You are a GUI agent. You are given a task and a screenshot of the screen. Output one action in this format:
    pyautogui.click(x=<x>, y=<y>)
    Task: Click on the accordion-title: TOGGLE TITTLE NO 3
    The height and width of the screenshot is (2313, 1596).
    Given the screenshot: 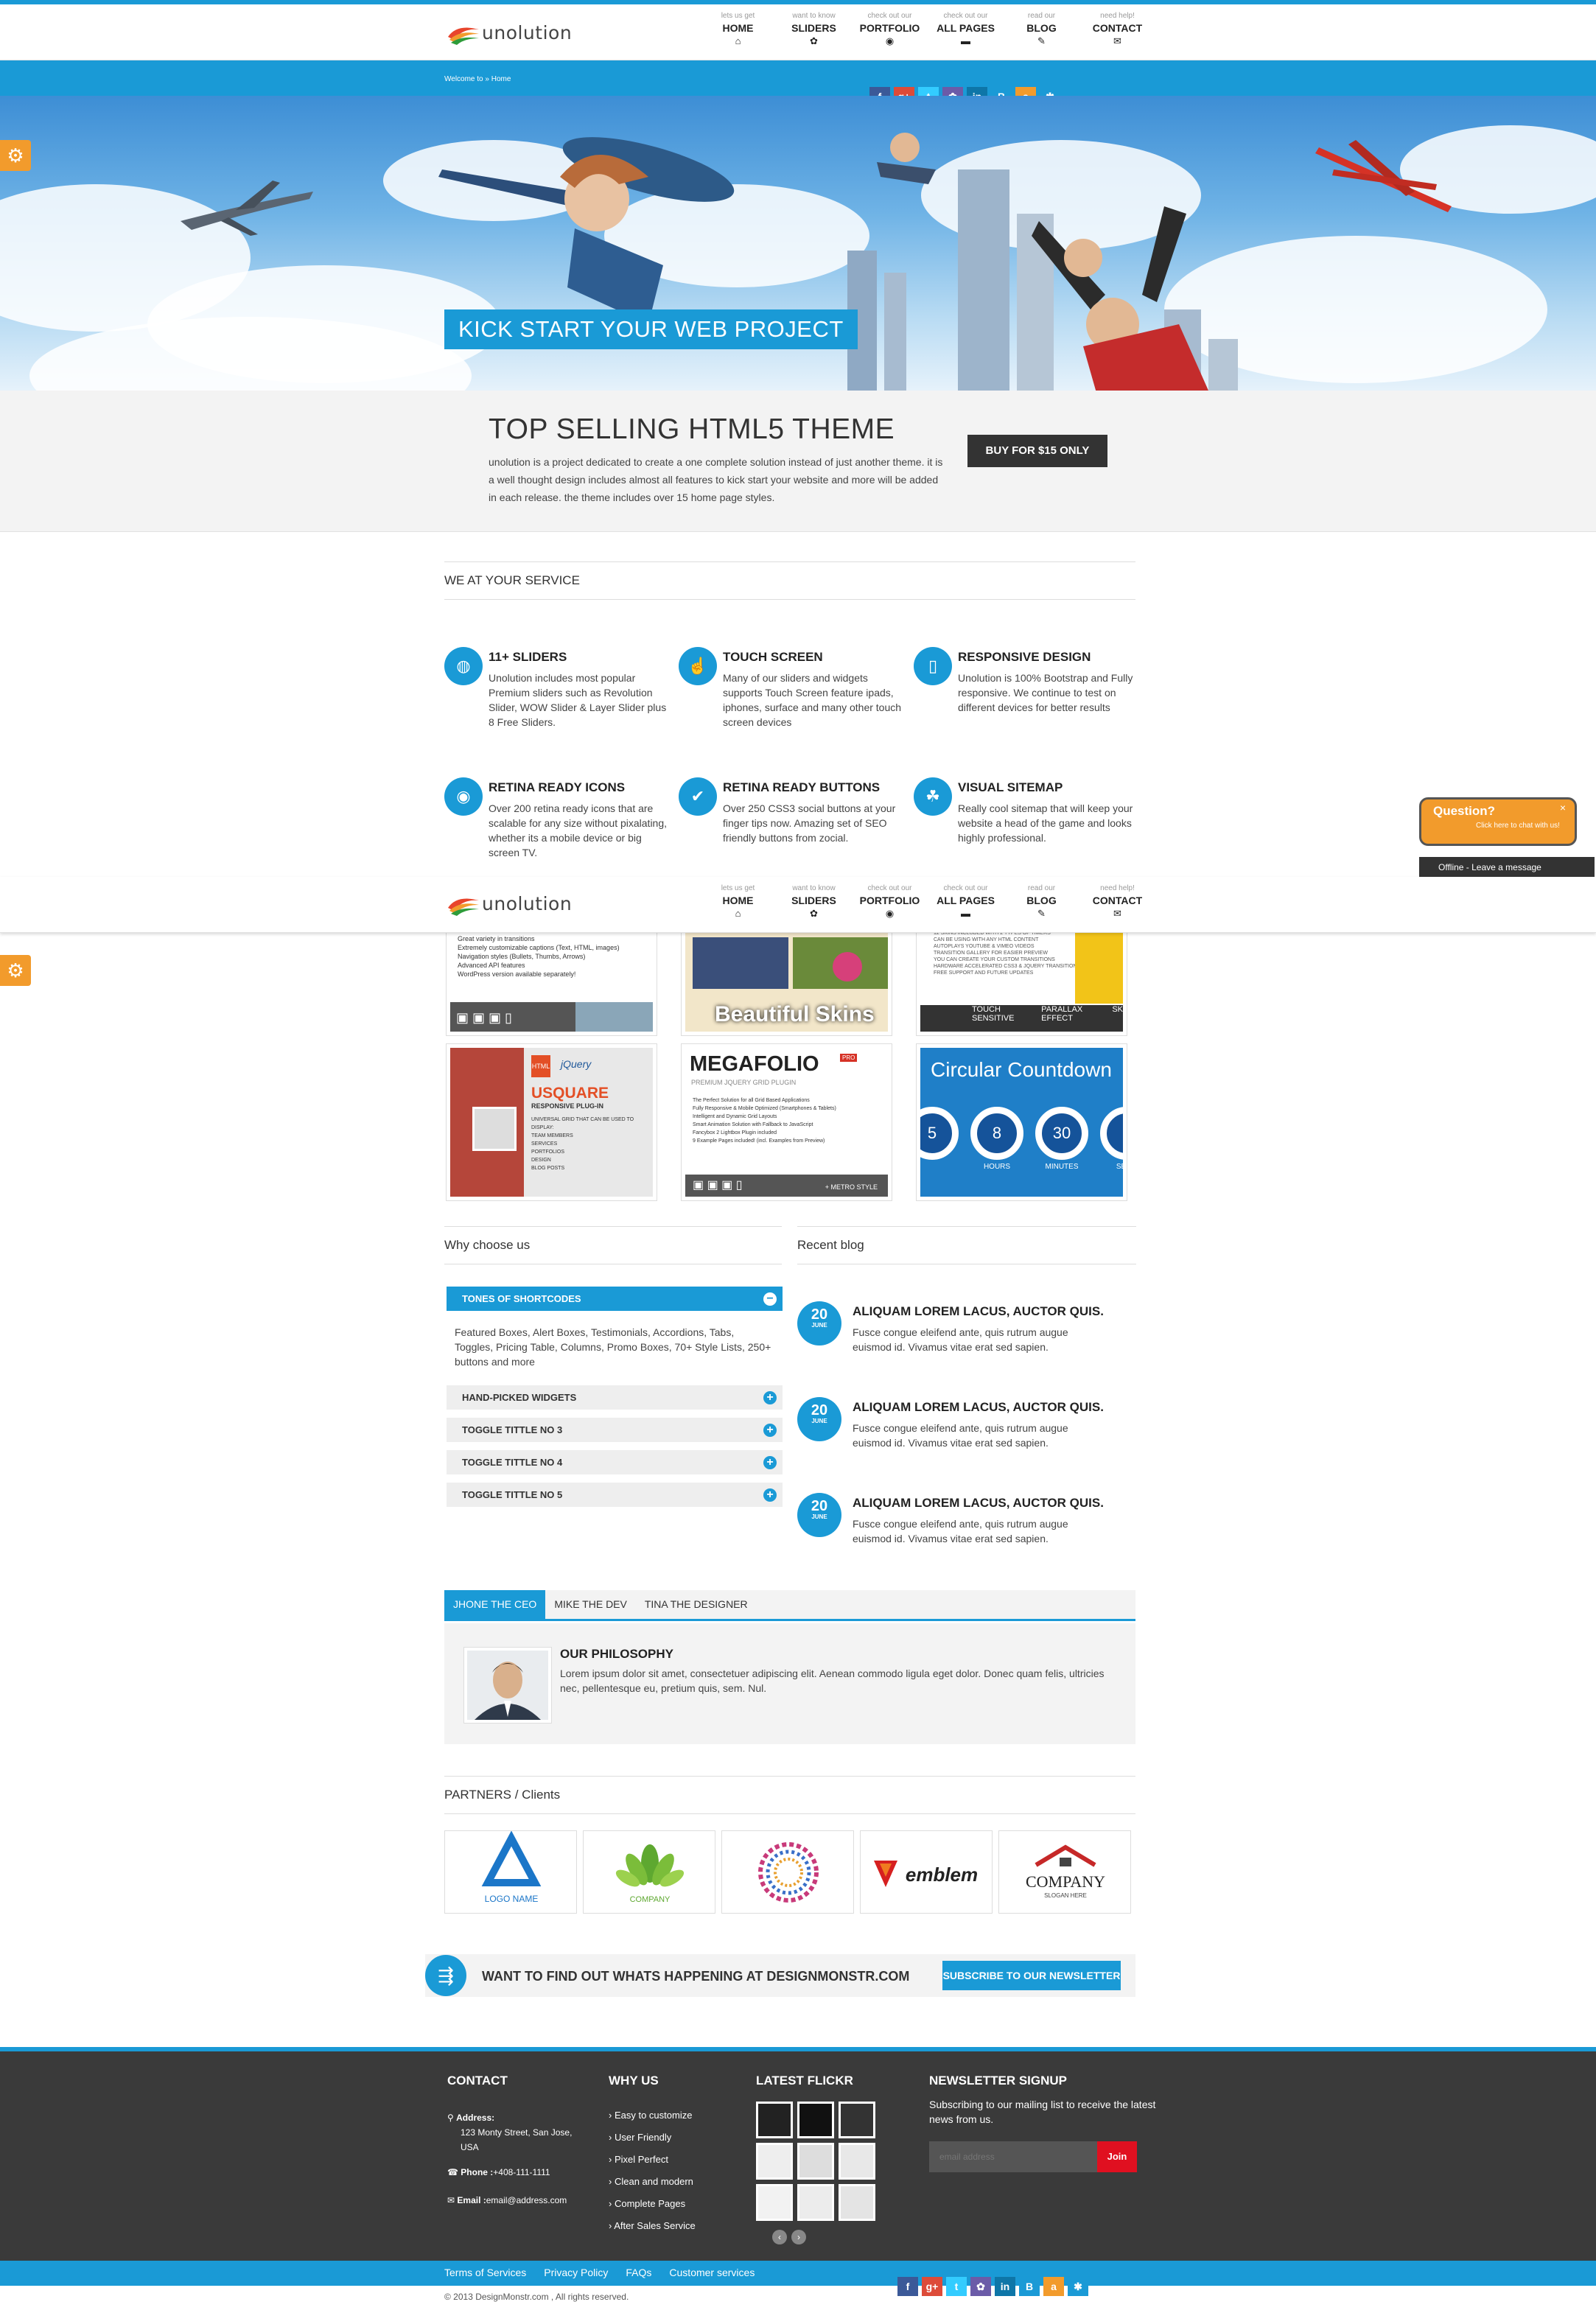 What is the action you would take?
    pyautogui.click(x=512, y=1429)
    